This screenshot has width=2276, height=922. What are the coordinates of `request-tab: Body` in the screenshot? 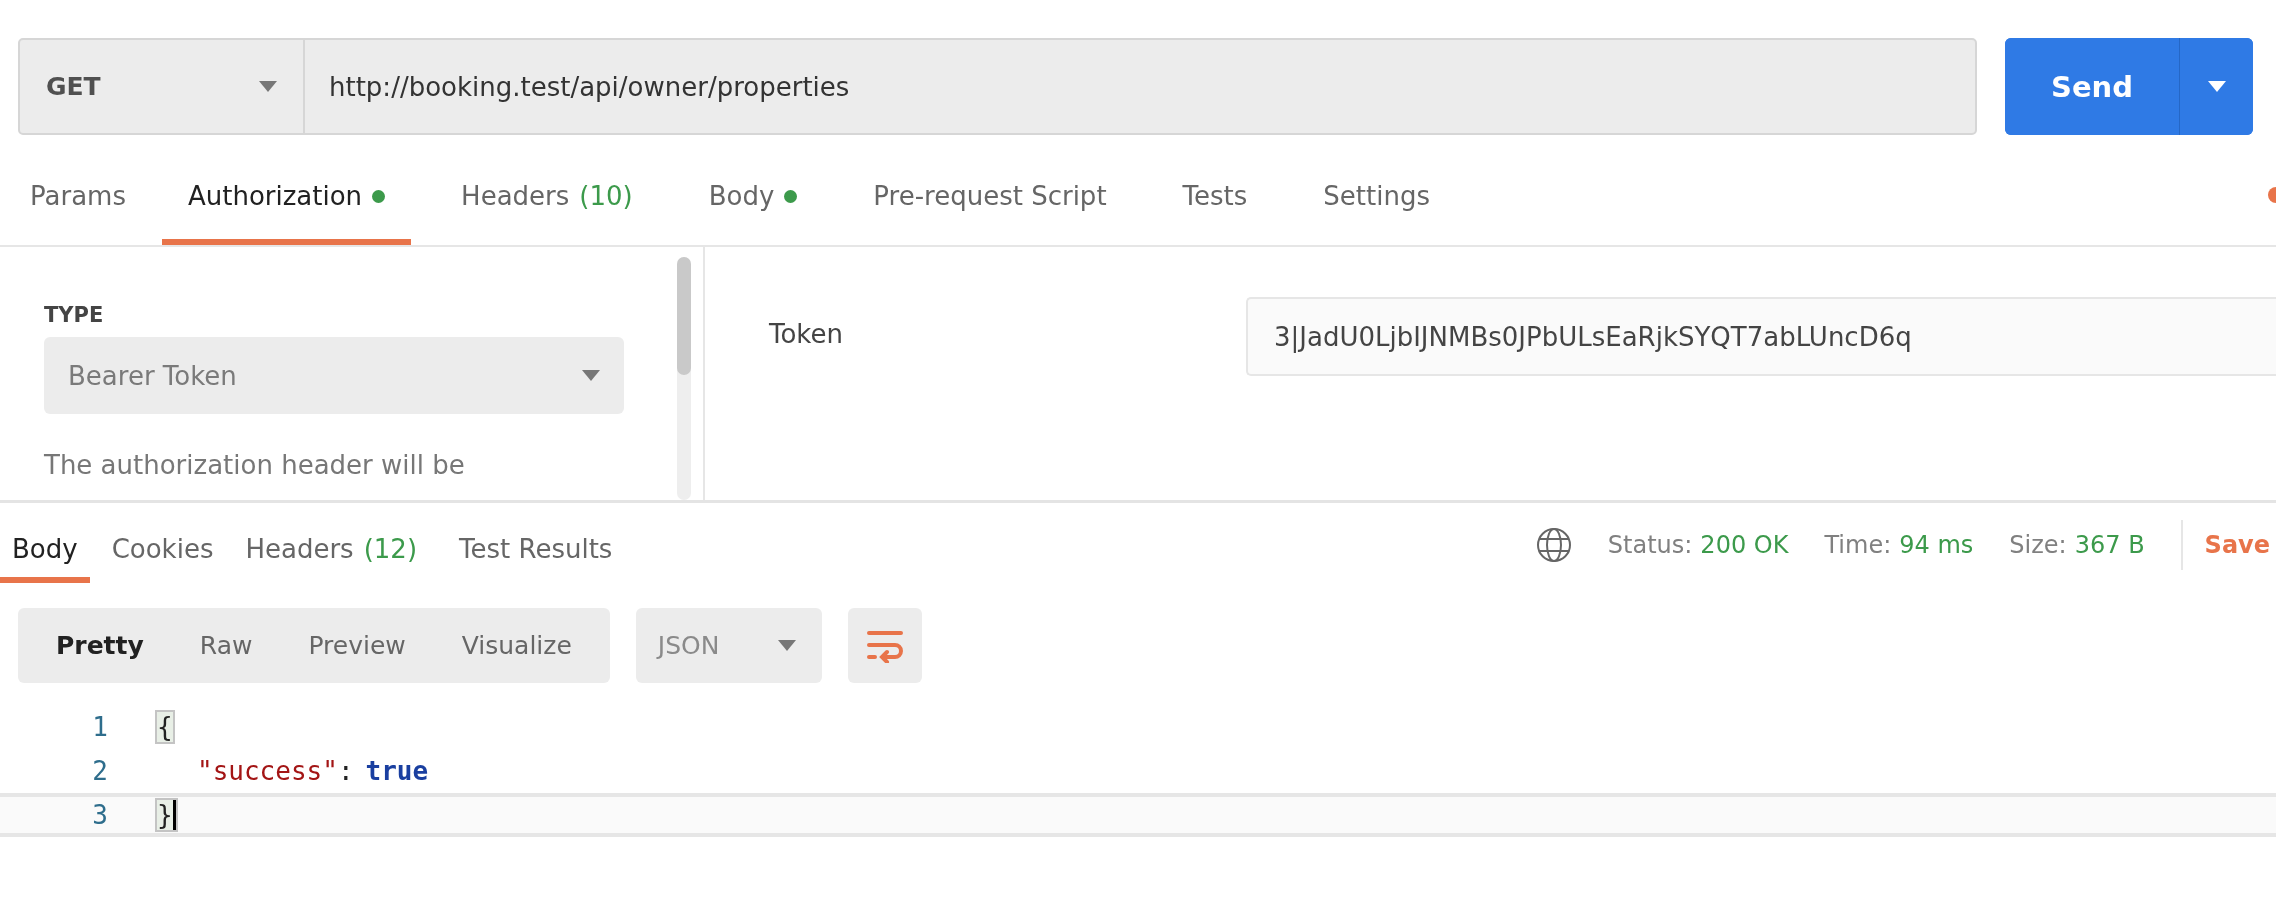 It's located at (753, 190).